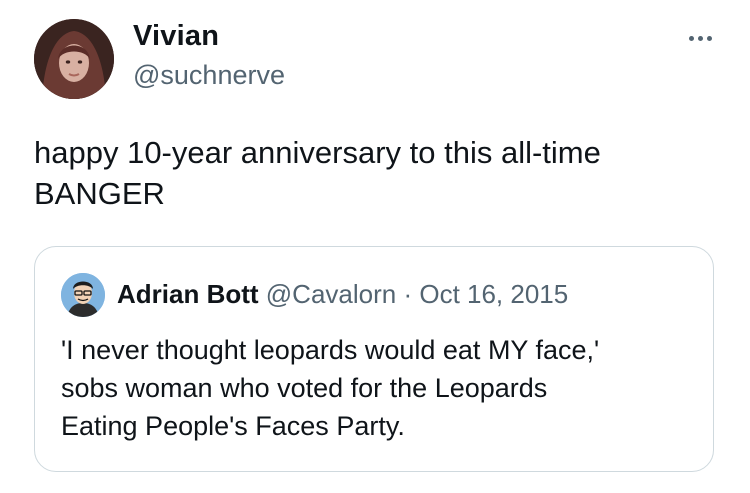 The width and height of the screenshot is (750, 493). Describe the element at coordinates (331, 294) in the screenshot. I see `quoted-author-handle: @Cavalorn` at that location.